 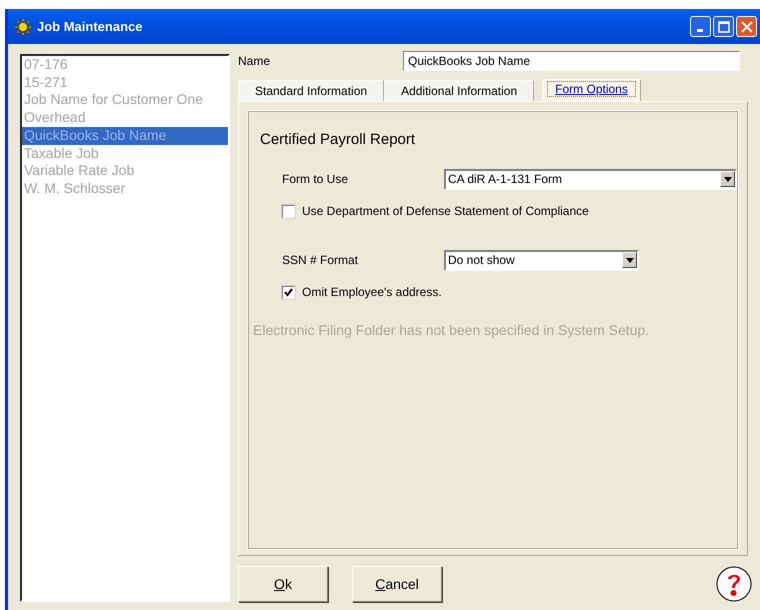 What do you see at coordinates (734, 584) in the screenshot?
I see `help-icon` at bounding box center [734, 584].